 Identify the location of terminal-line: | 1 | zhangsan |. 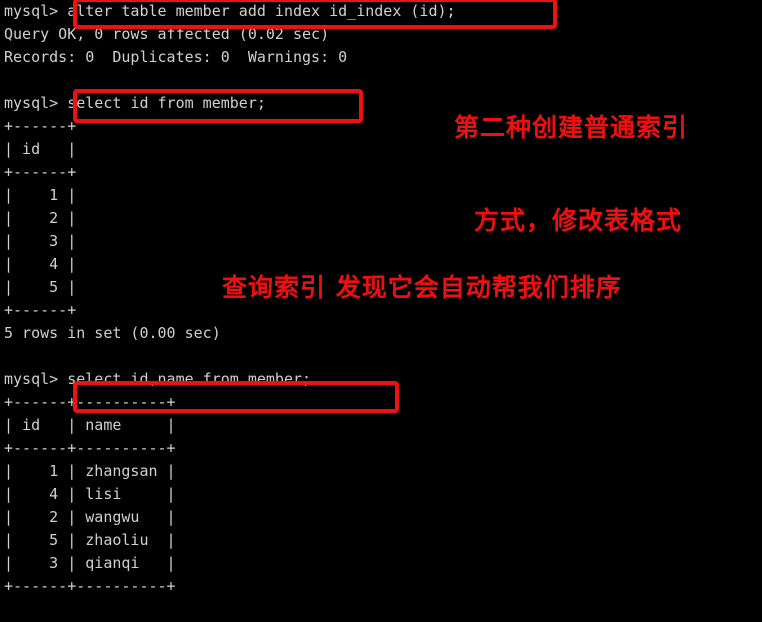
(90, 471).